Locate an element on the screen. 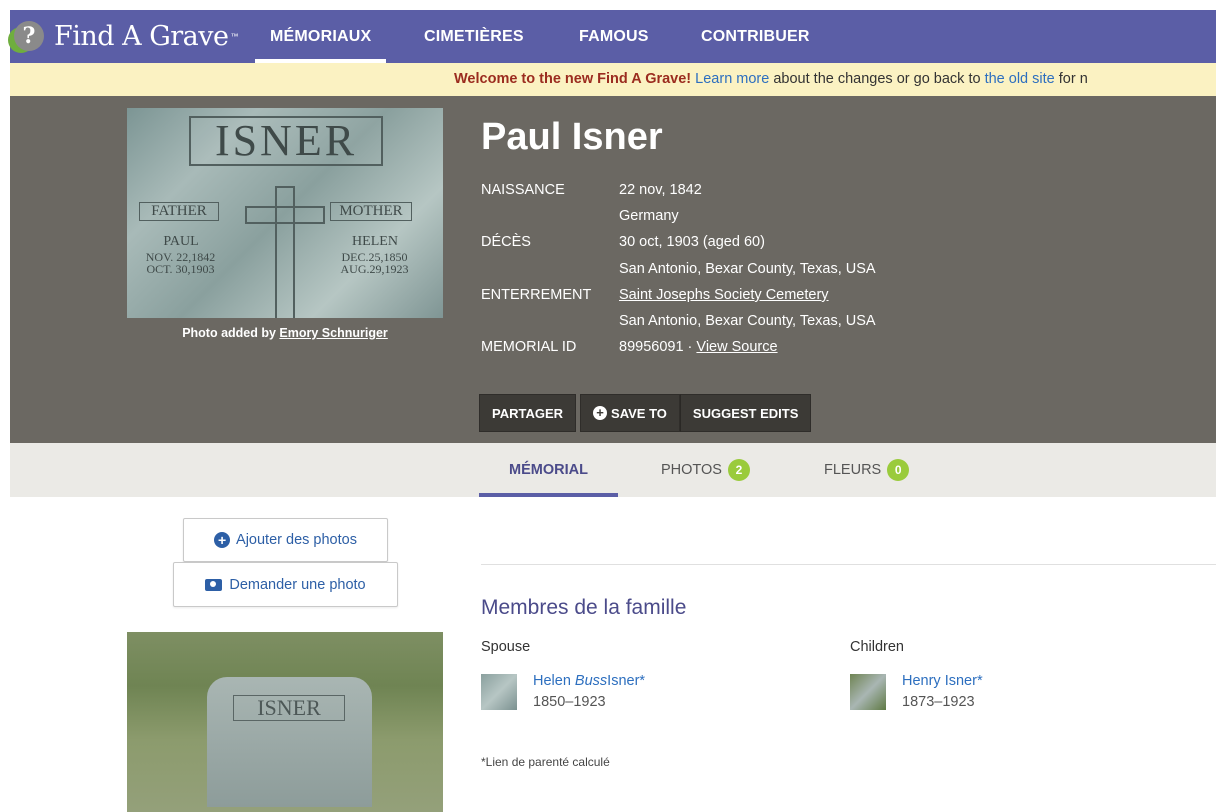  tab-flowers-label: FLEURS is located at coordinates (853, 470).